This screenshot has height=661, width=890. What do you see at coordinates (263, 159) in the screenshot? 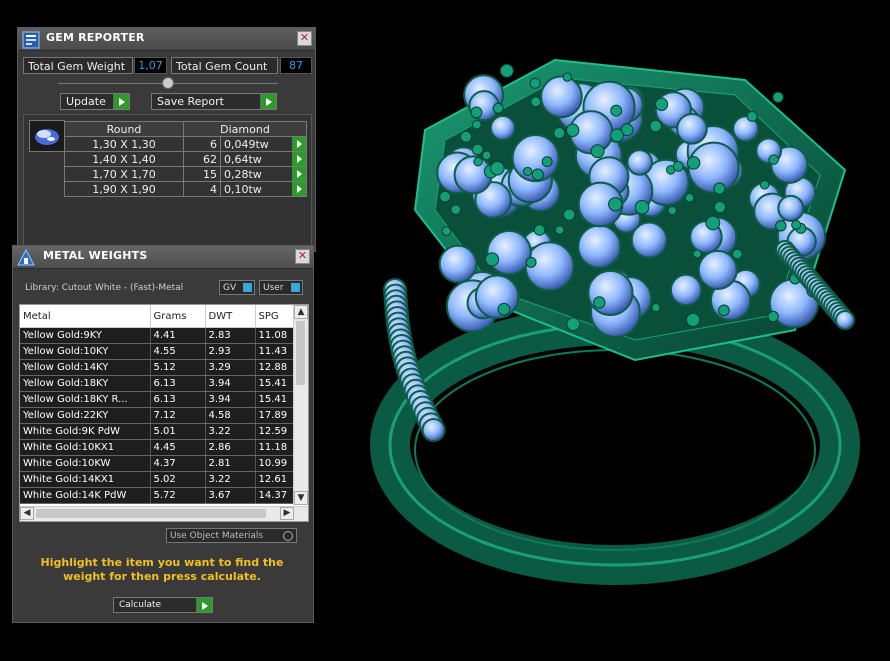
I see `gem-total-weight: 0,64tw` at bounding box center [263, 159].